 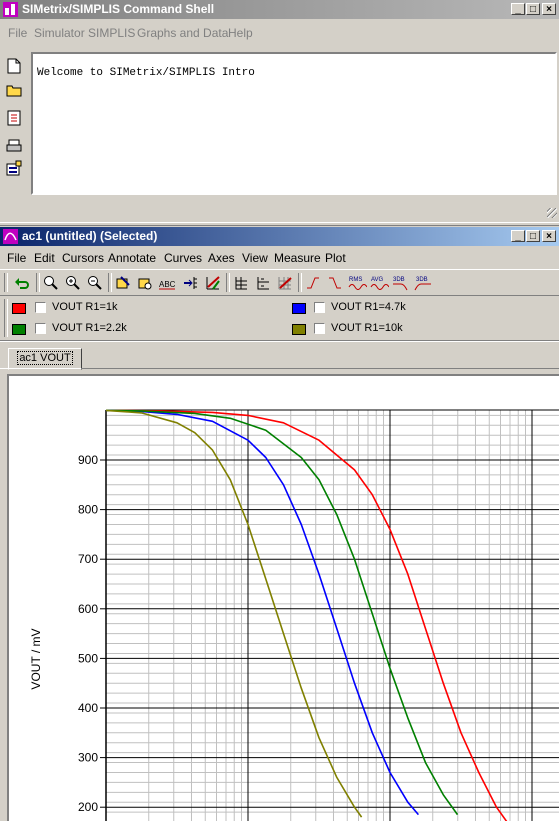 I want to click on resize-grip, so click(x=552, y=213).